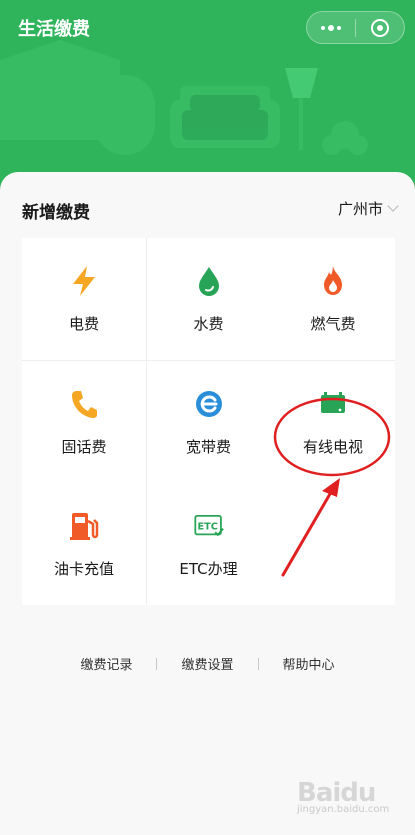 The height and width of the screenshot is (835, 415). I want to click on fuel-pump-icon, so click(84, 526).